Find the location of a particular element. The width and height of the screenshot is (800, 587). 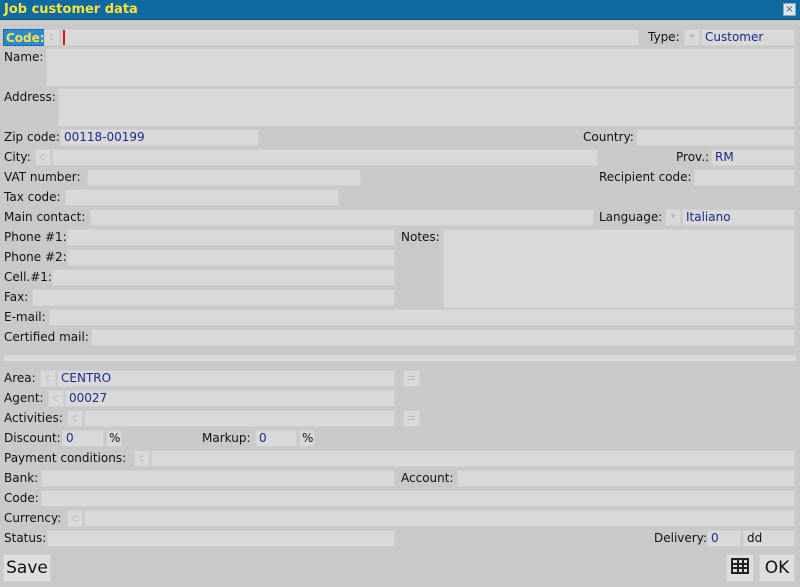

city-label: City: is located at coordinates (17, 157).